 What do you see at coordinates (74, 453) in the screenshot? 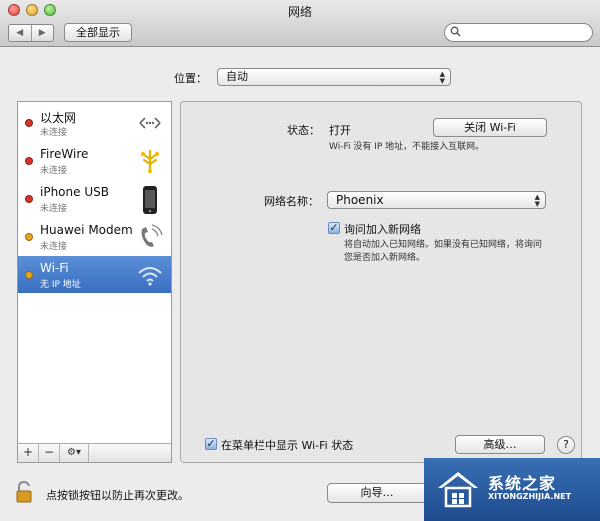
I see `gear-menu-button: ⚙▾` at bounding box center [74, 453].